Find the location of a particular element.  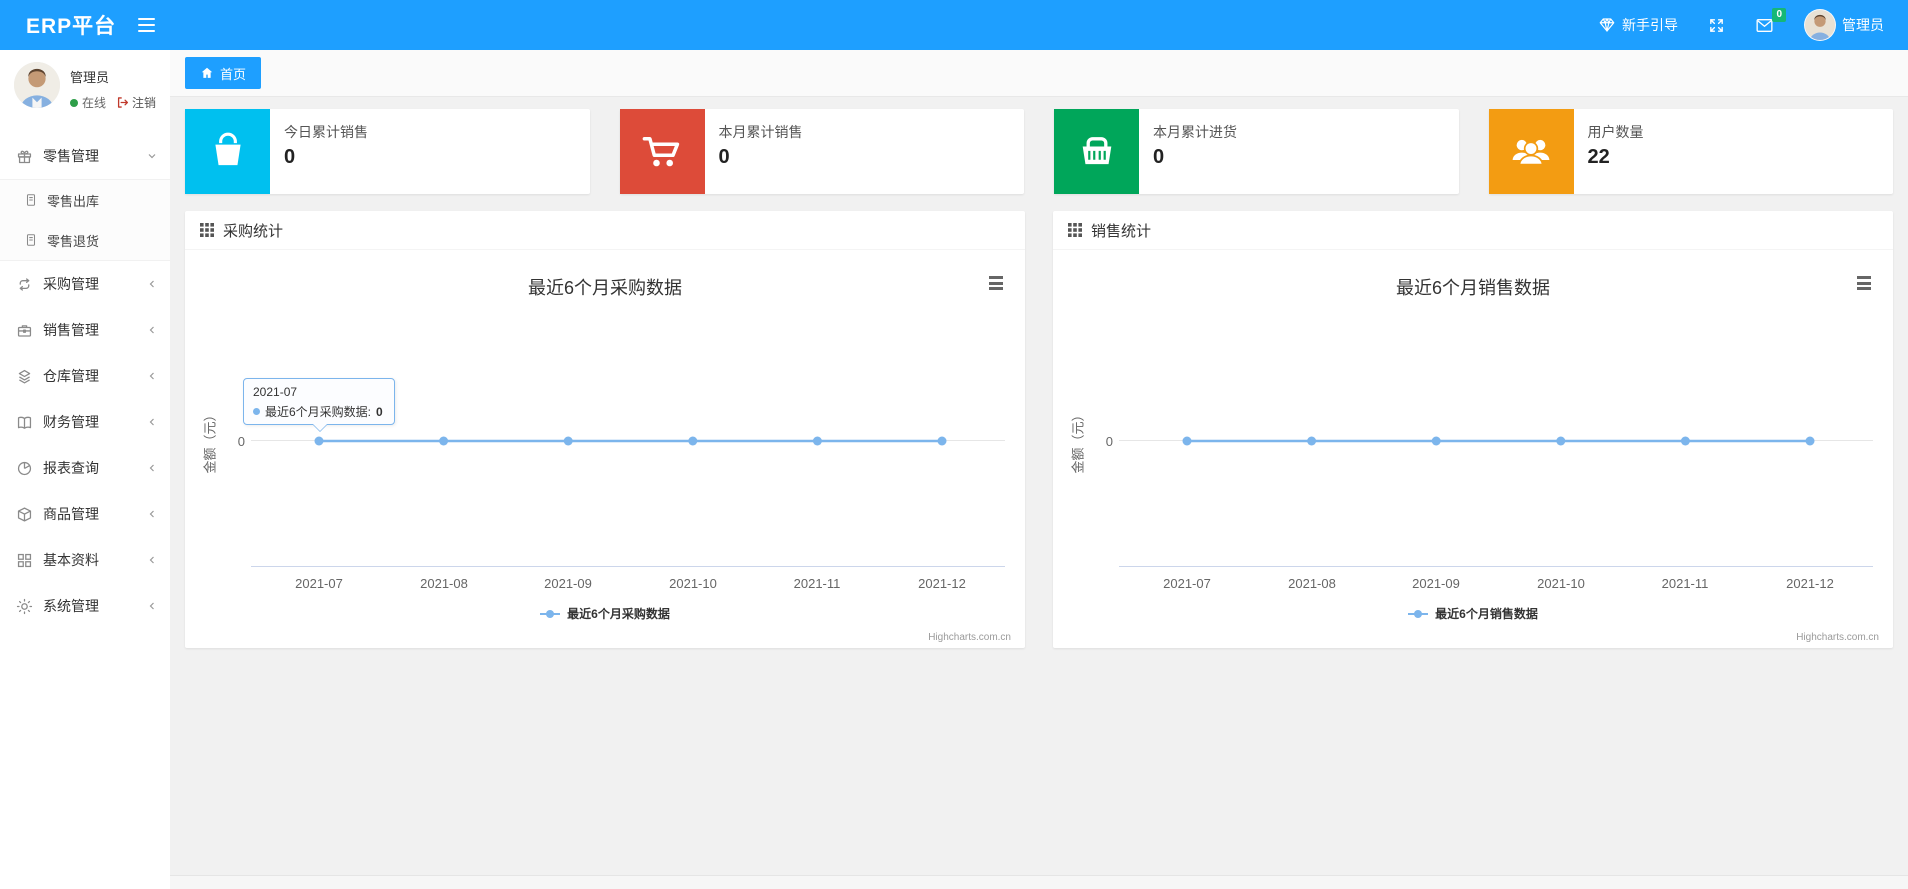

sidebar-item-label: 系统管理 is located at coordinates (71, 606).